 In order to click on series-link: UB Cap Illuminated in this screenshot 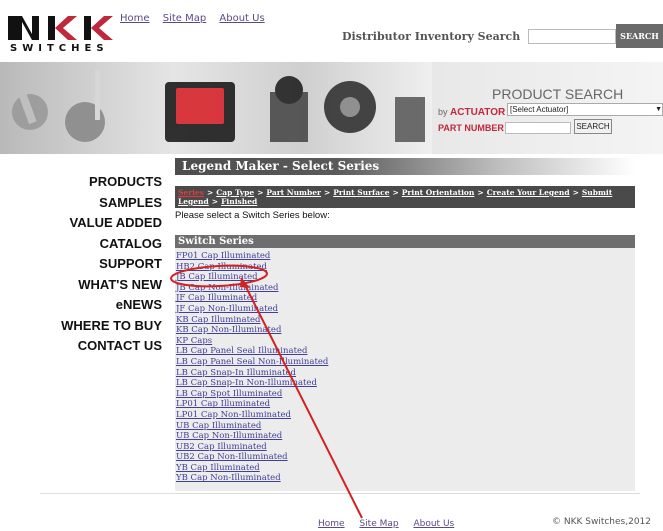, I will do `click(405, 426)`.